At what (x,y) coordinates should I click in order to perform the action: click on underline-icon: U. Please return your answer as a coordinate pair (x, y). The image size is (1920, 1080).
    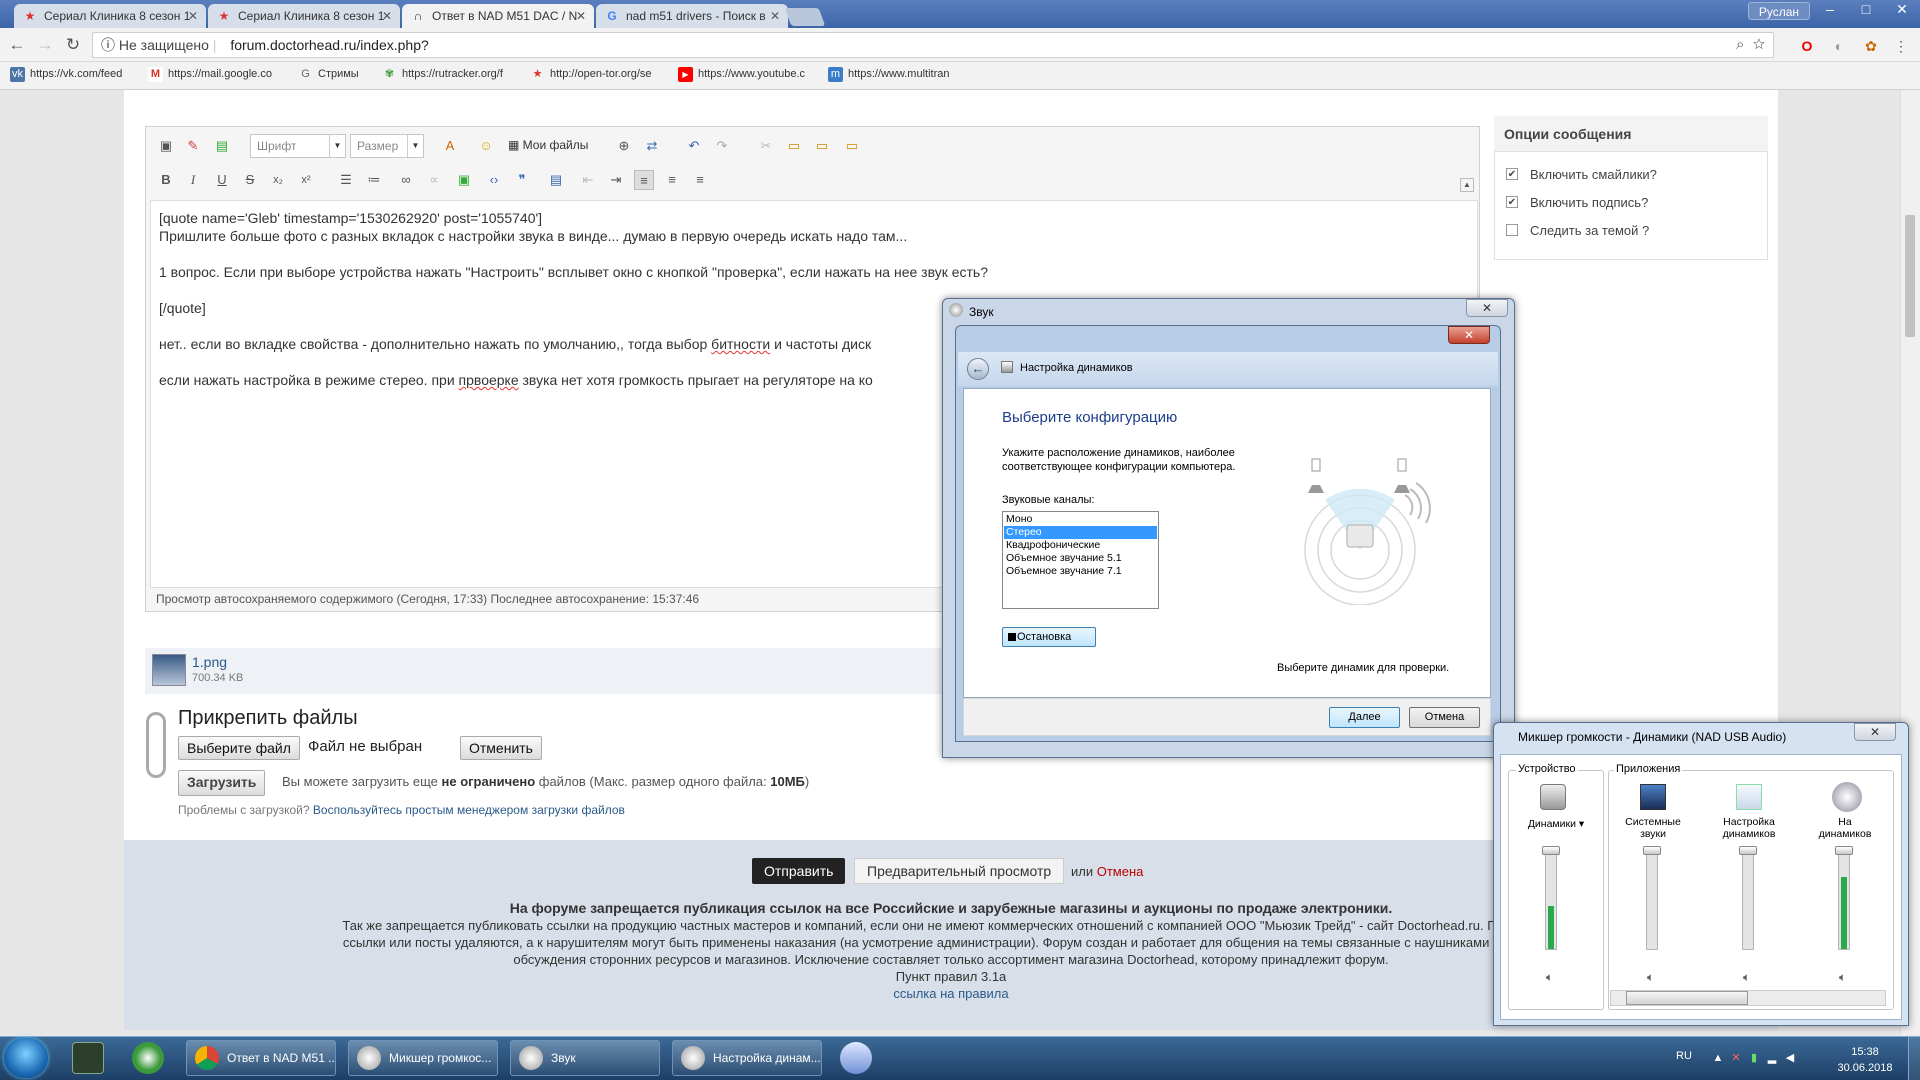
    Looking at the image, I should click on (222, 180).